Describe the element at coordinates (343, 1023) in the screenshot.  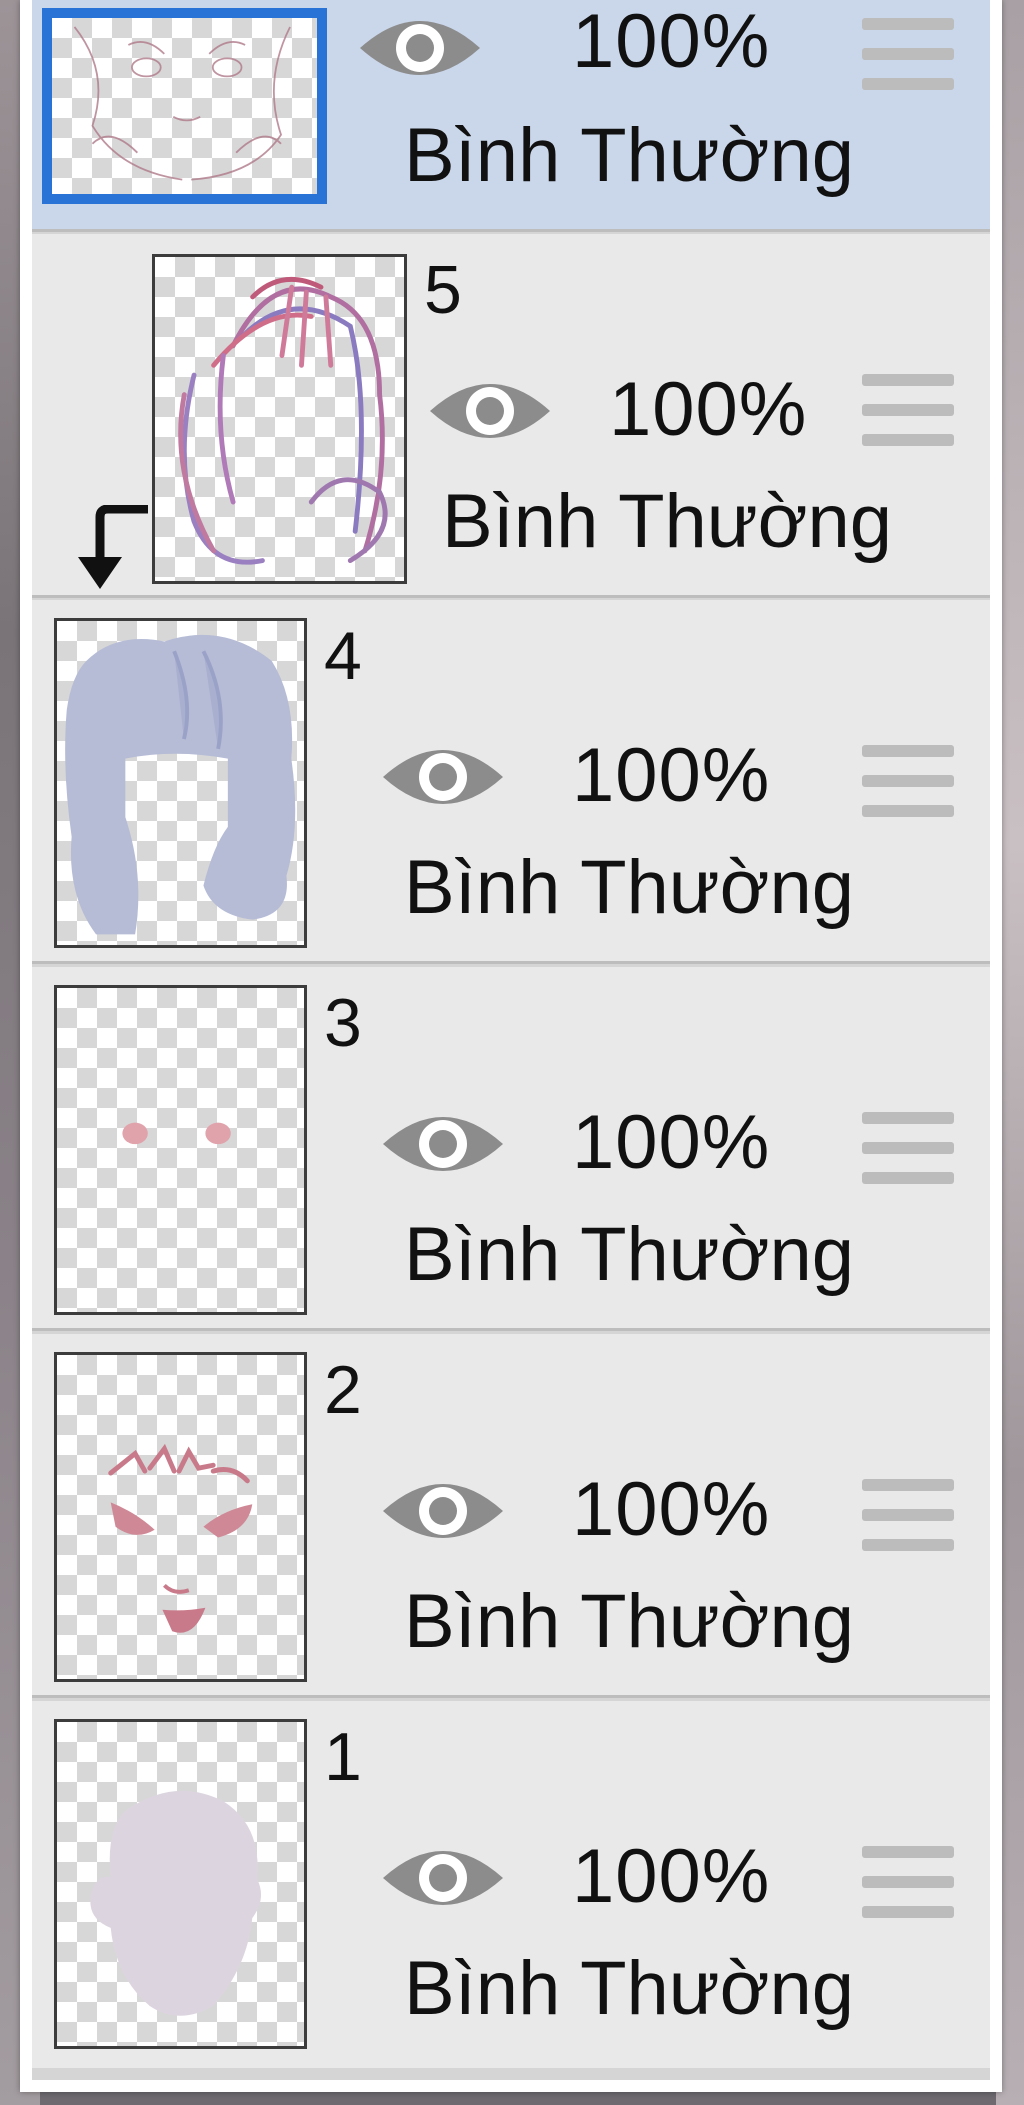
I see `layer-number: 3` at that location.